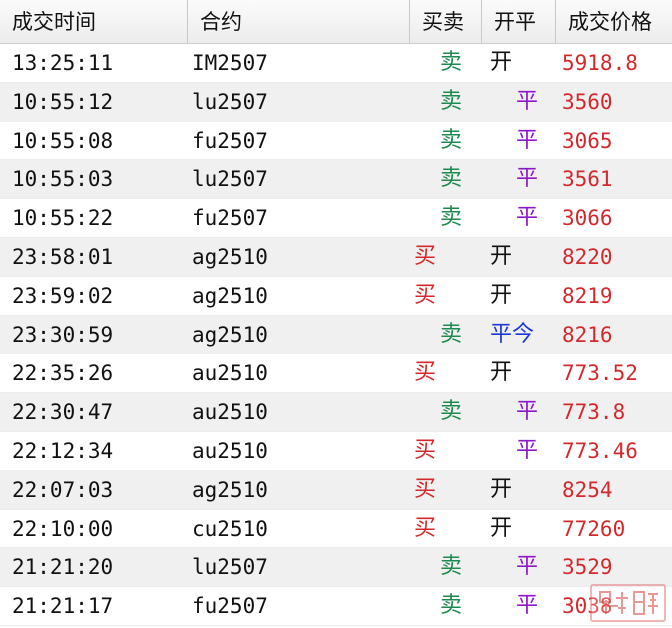 The width and height of the screenshot is (672, 628). What do you see at coordinates (587, 218) in the screenshot?
I see `trade-price: 3066` at bounding box center [587, 218].